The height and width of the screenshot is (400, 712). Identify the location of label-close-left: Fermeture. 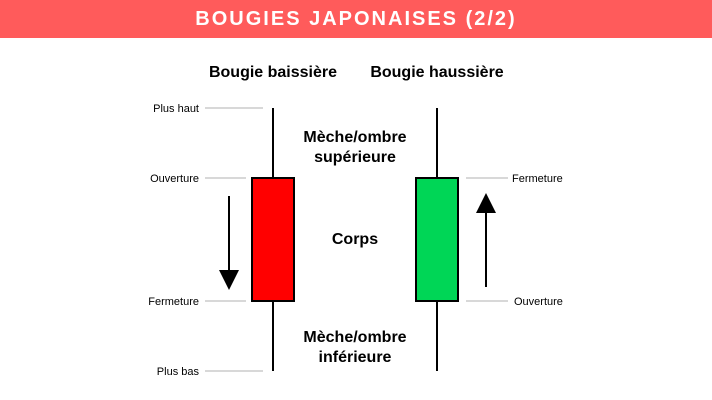
(173, 302).